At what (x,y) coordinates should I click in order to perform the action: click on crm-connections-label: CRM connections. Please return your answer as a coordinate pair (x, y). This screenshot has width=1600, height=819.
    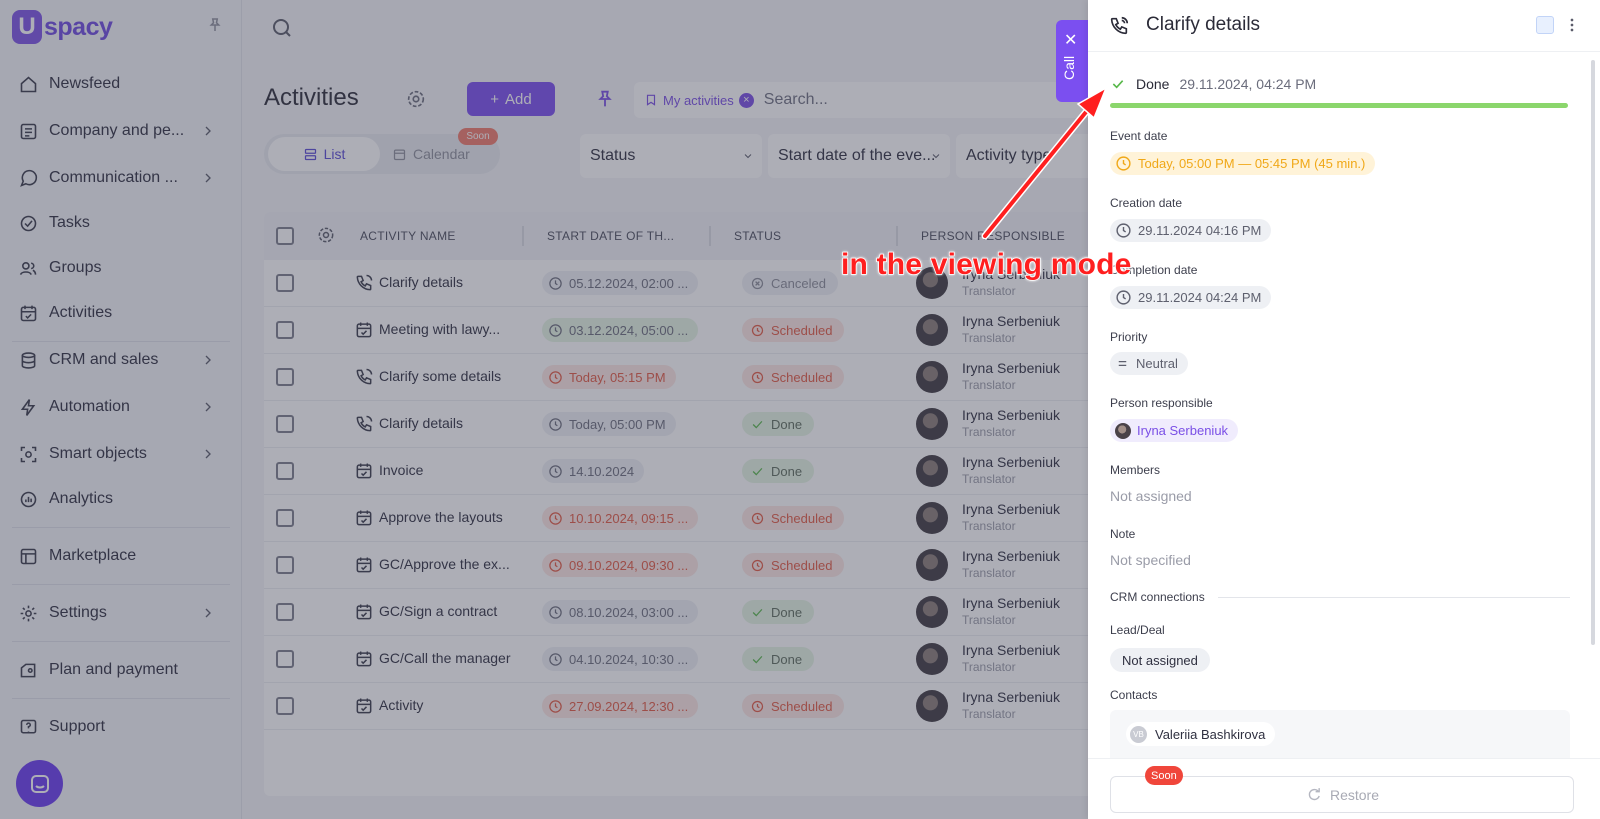
    Looking at the image, I should click on (1157, 597).